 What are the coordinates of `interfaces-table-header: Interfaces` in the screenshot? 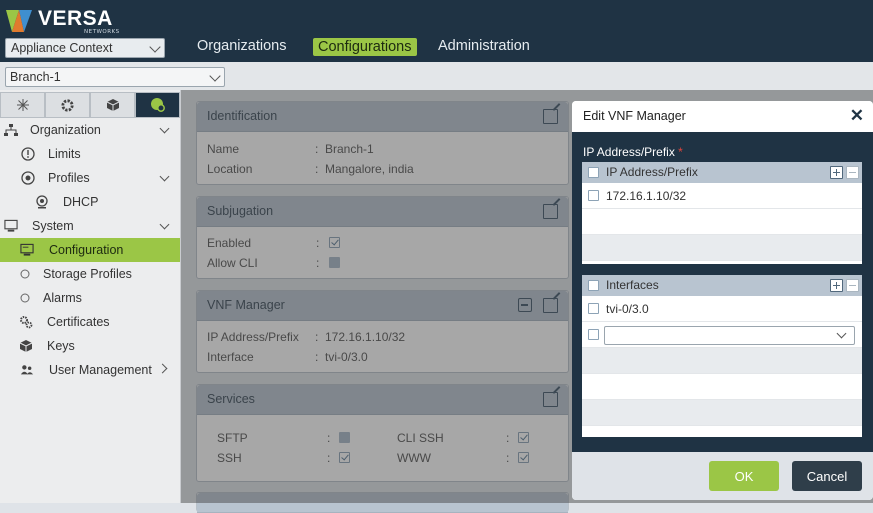 It's located at (722, 285).